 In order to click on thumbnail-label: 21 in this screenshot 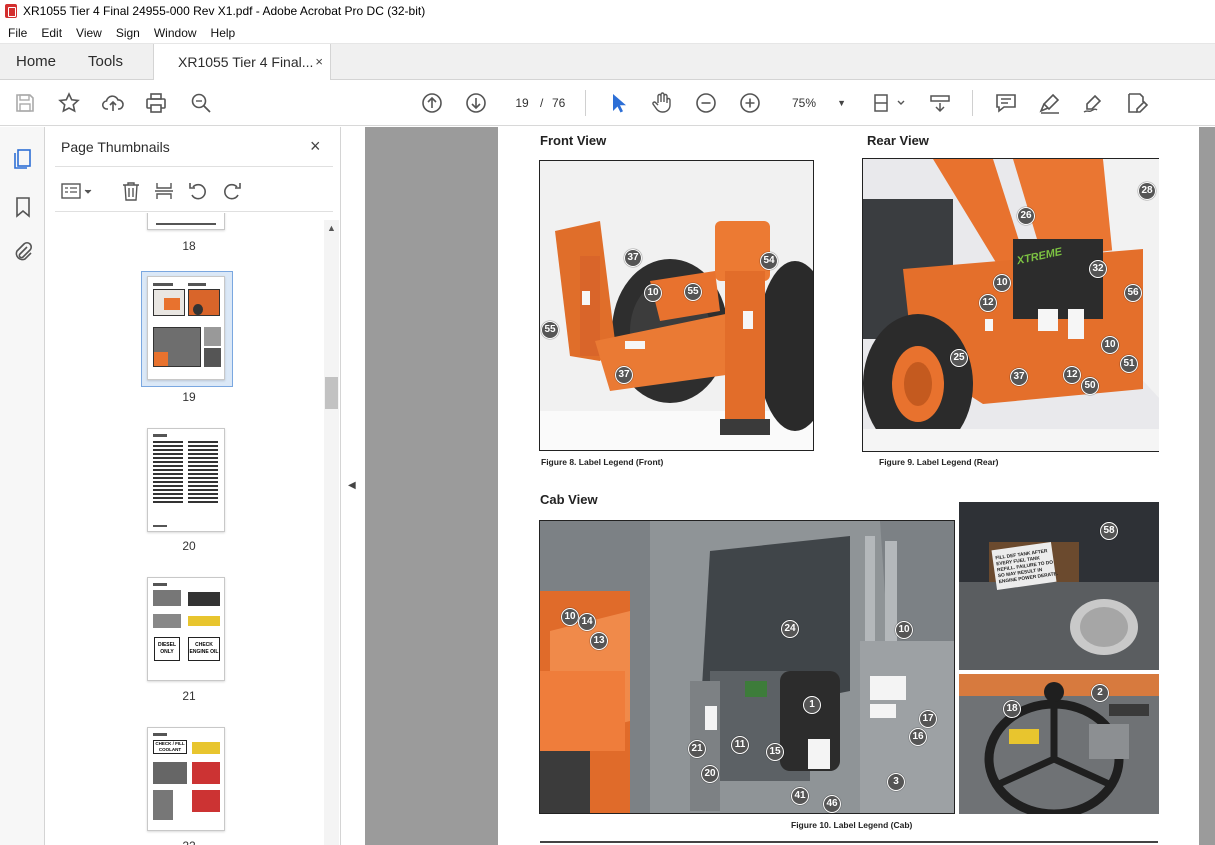, I will do `click(189, 696)`.